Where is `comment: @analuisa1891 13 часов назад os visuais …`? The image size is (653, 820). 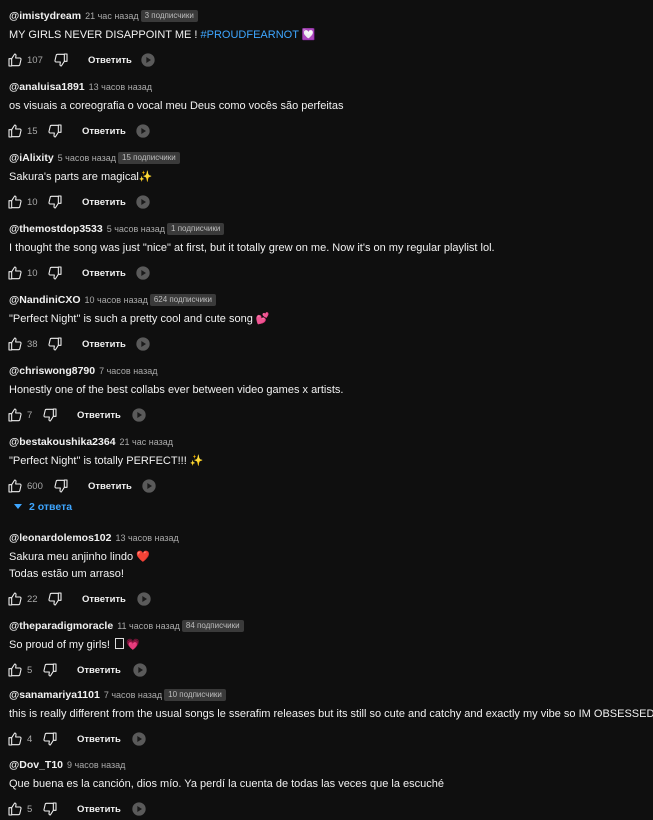 comment: @analuisa1891 13 часов назад os visuais … is located at coordinates (328, 110).